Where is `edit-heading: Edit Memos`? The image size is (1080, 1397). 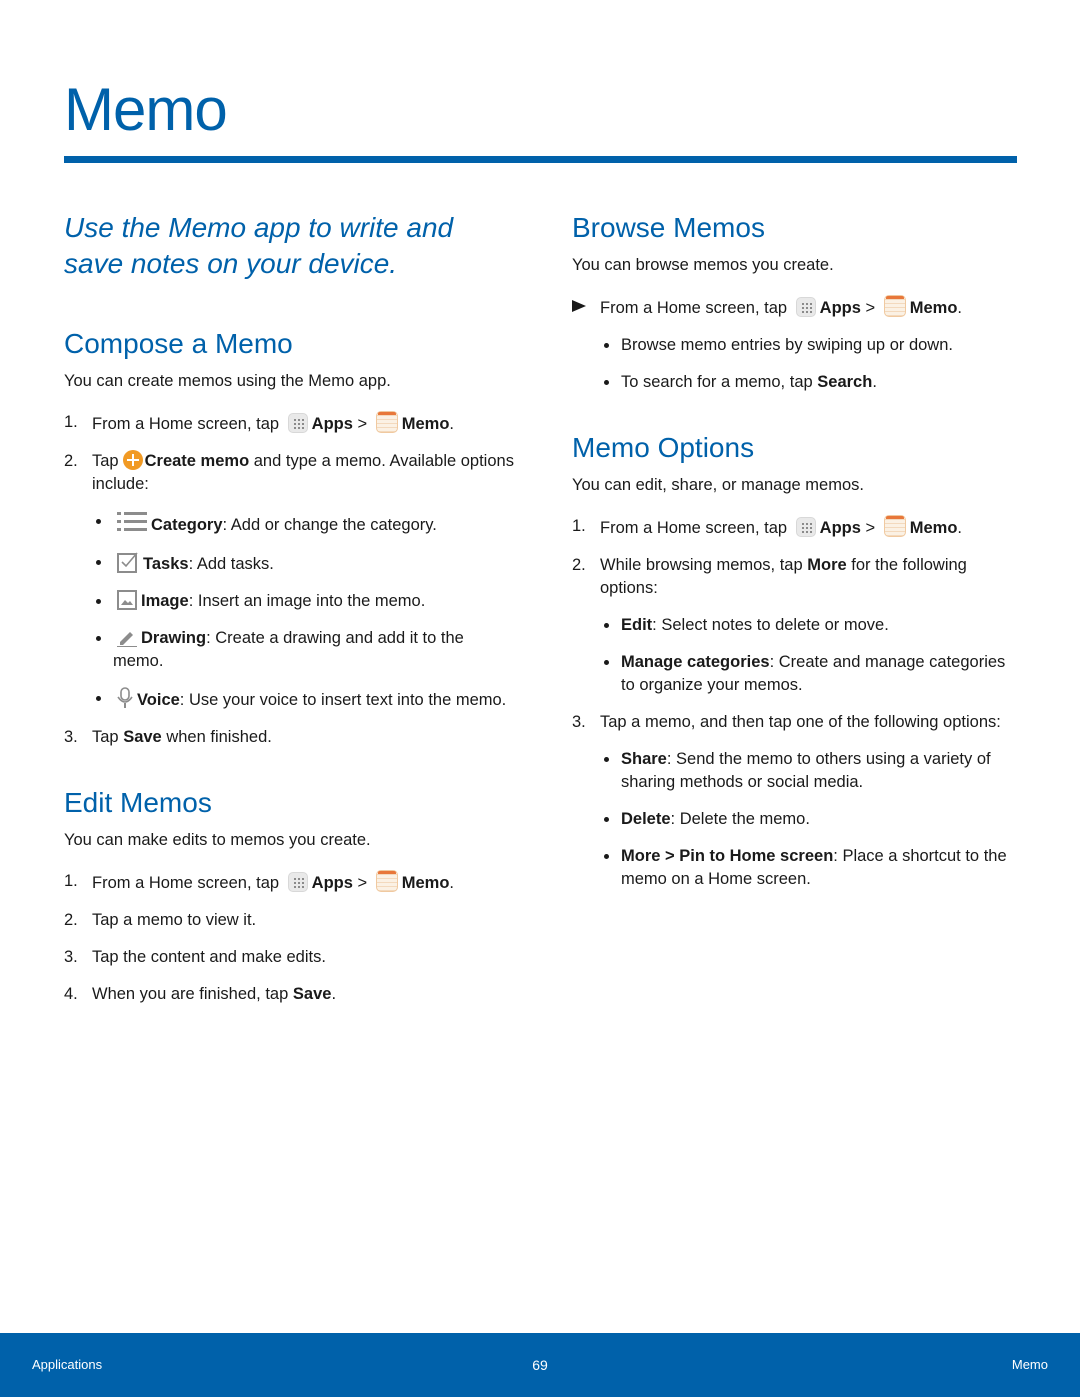 edit-heading: Edit Memos is located at coordinates (138, 802).